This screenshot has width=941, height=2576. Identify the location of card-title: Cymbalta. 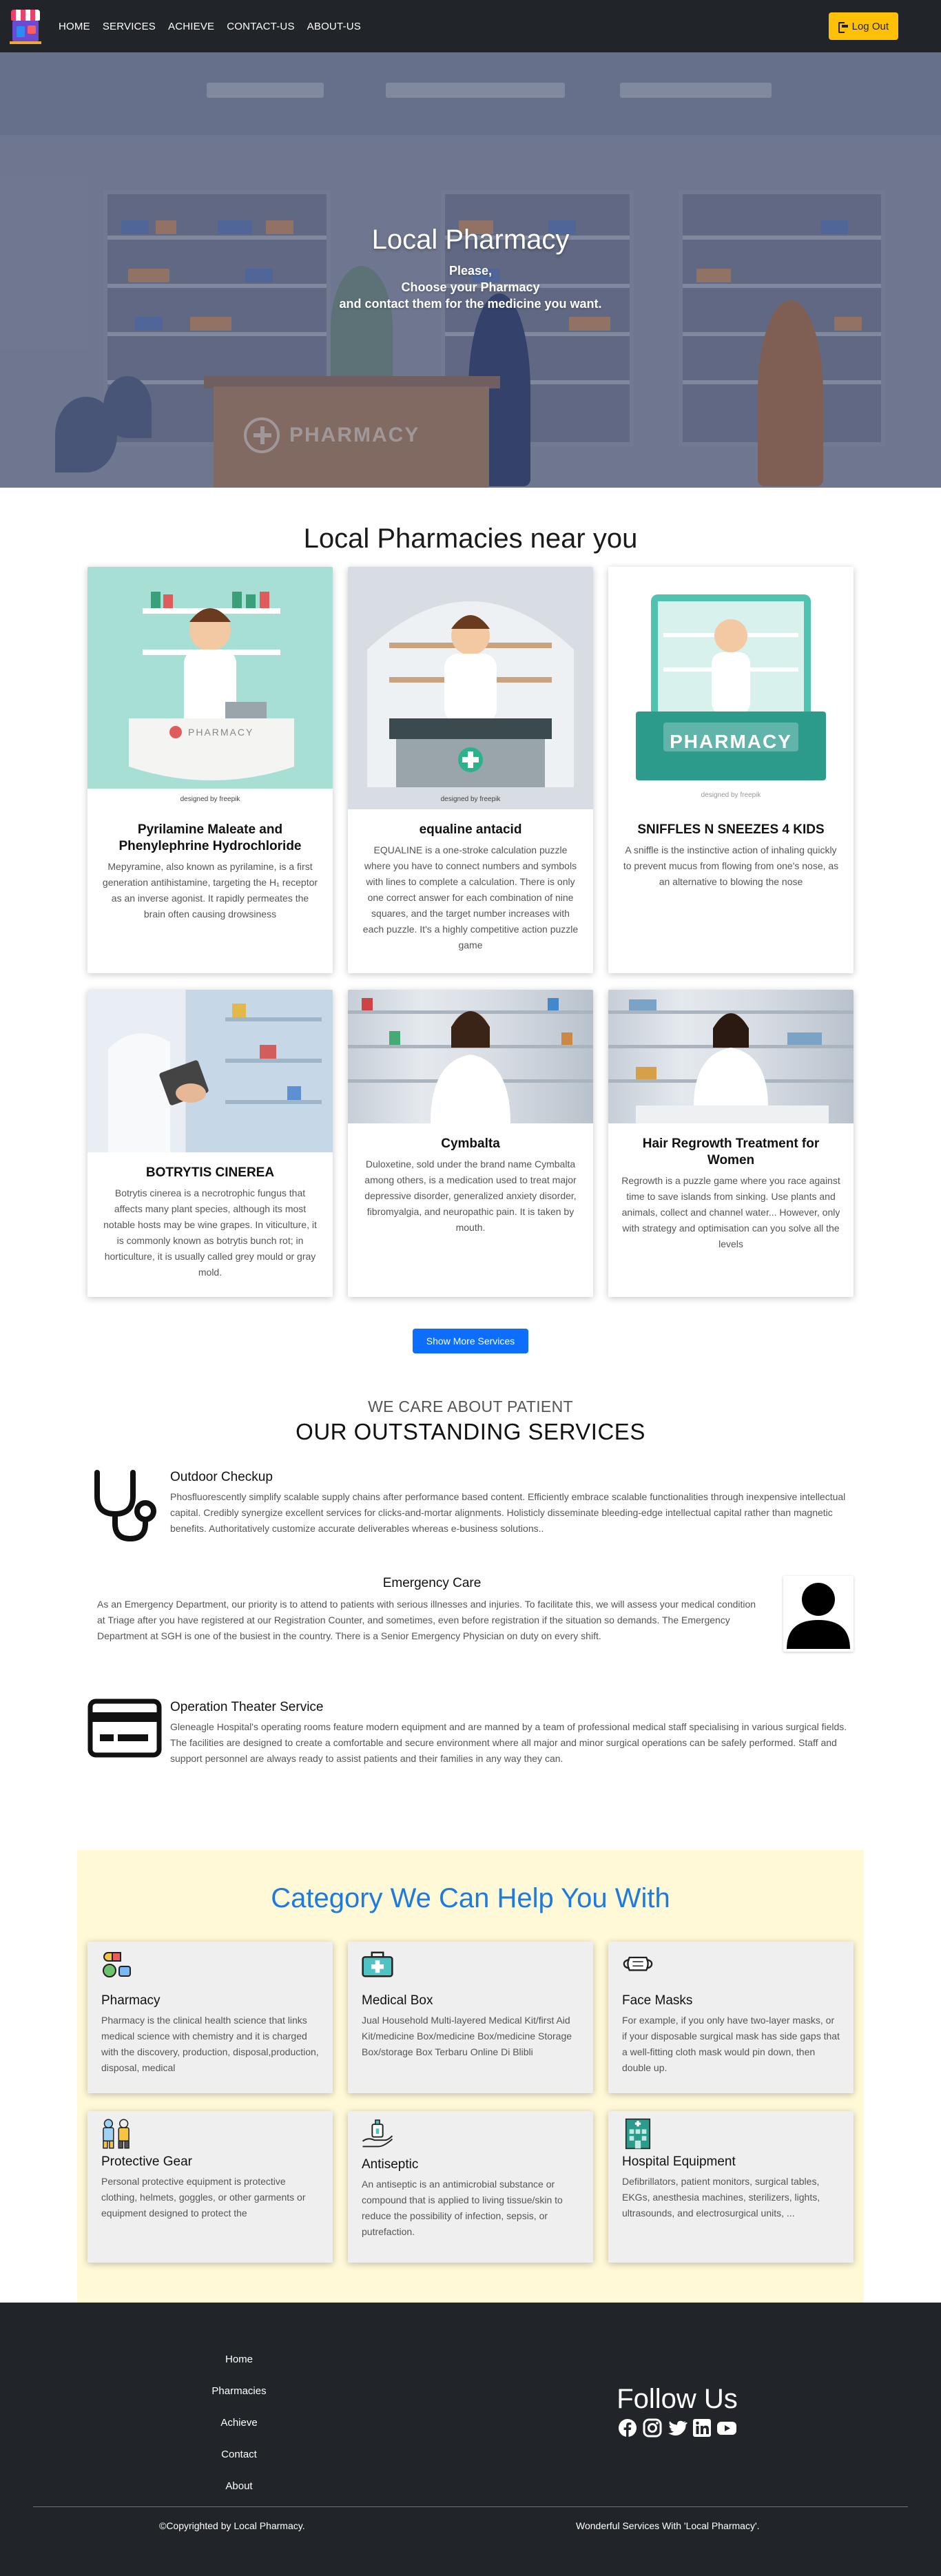
(470, 1143).